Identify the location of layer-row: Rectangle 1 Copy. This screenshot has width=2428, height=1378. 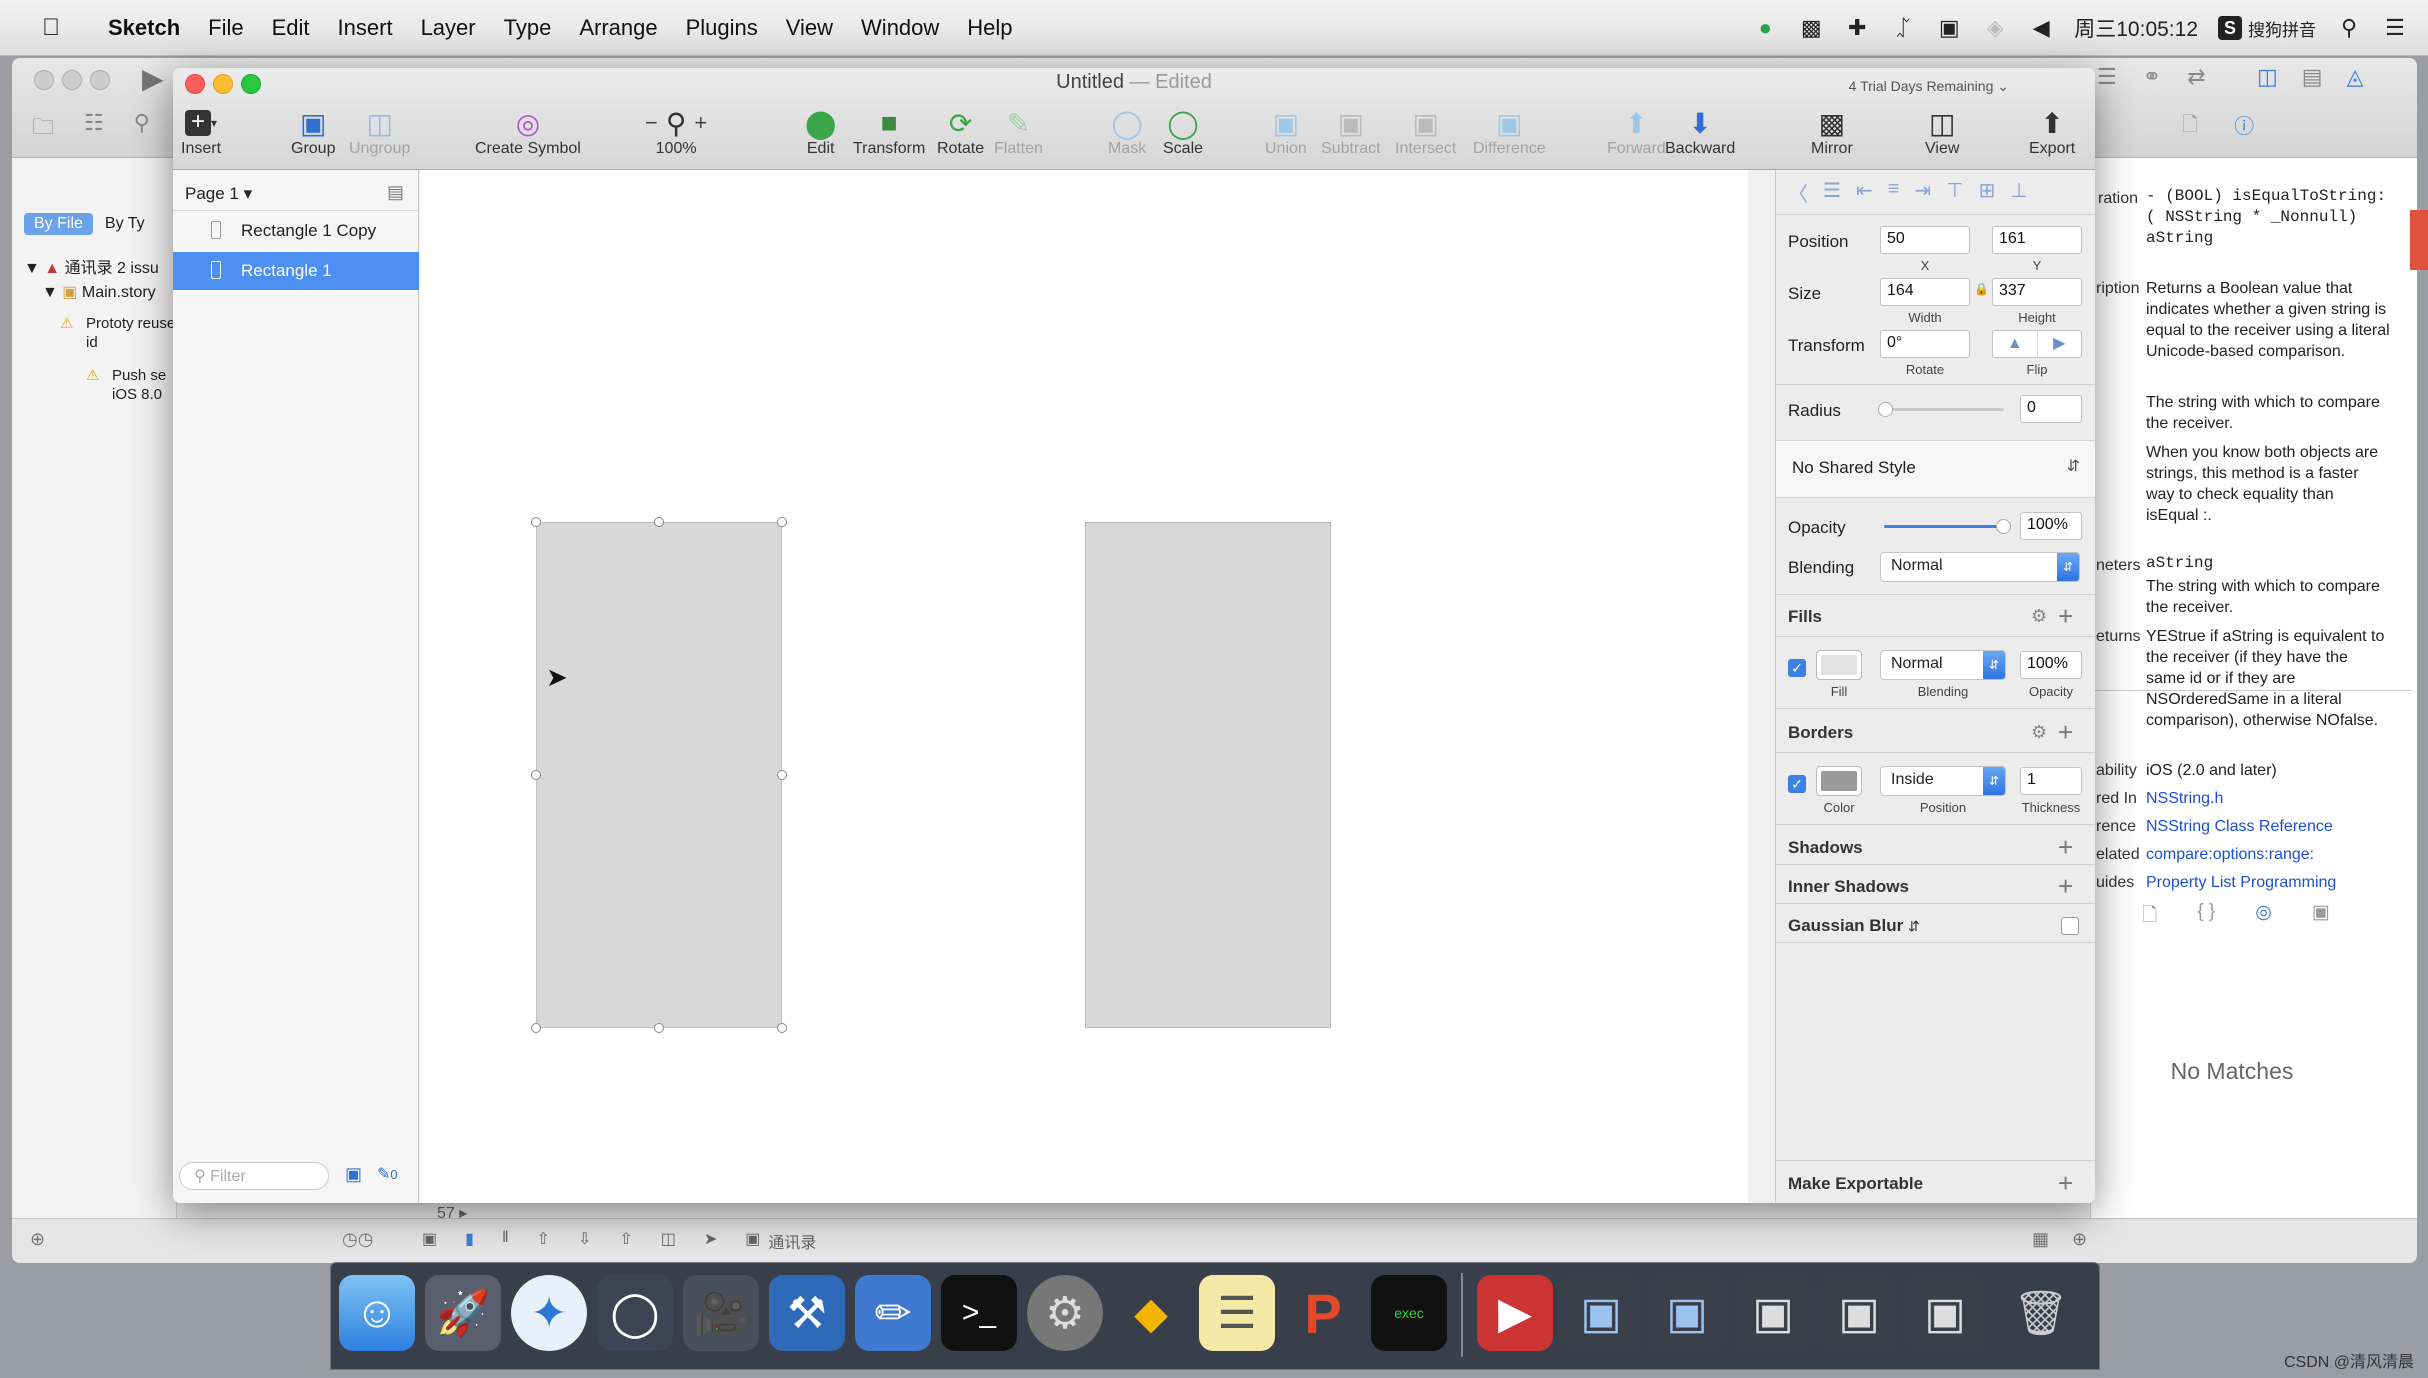
(296, 231).